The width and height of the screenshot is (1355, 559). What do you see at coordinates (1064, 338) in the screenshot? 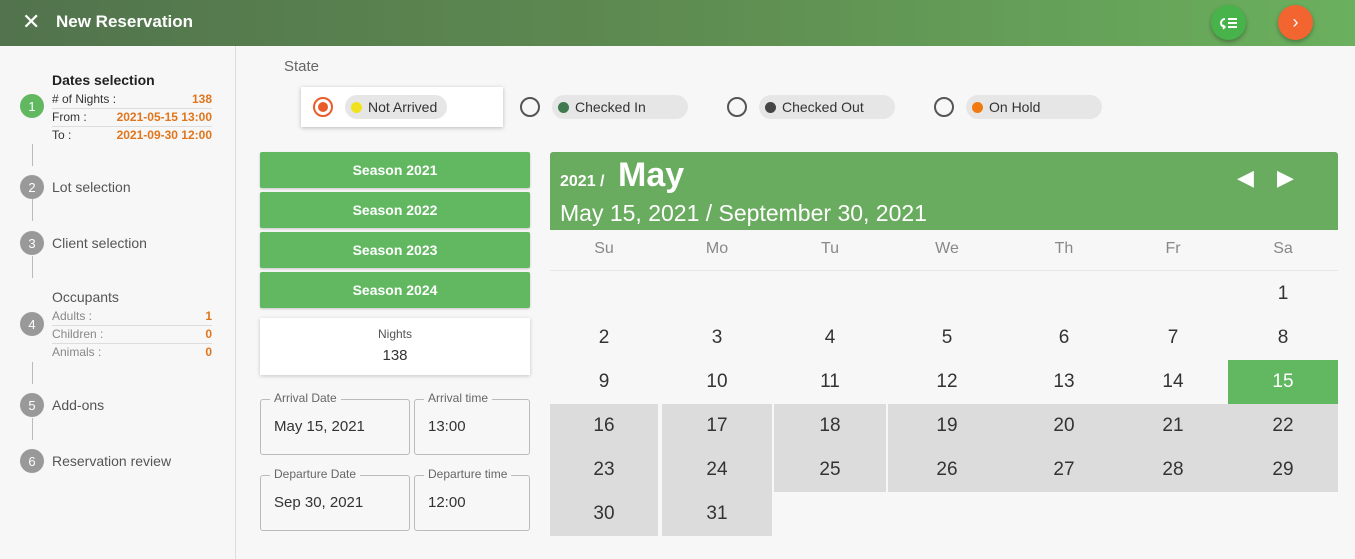
I see `calendar-day: 6` at bounding box center [1064, 338].